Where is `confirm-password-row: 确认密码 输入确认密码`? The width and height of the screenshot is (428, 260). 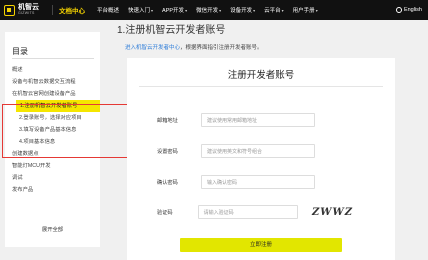 confirm-password-row: 确认密码 输入确认密码 is located at coordinates (255, 182).